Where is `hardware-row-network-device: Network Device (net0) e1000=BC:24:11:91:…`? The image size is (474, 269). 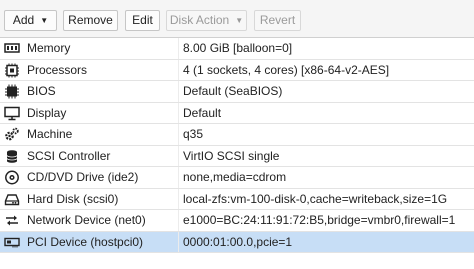 hardware-row-network-device: Network Device (net0) e1000=BC:24:11:91:… is located at coordinates (237, 221).